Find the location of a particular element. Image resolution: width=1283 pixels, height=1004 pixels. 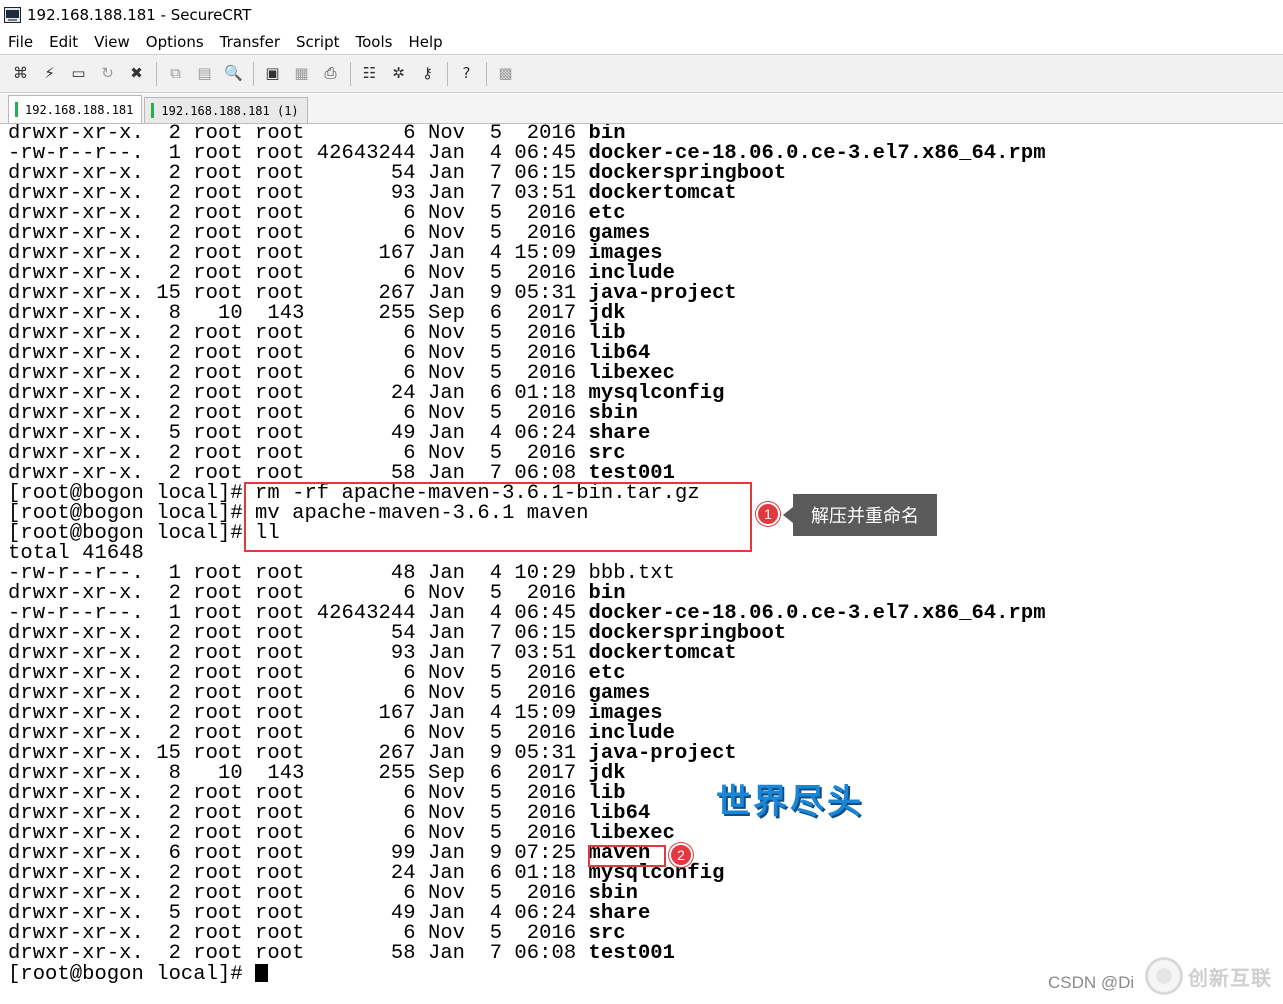

securecrt-app-icon is located at coordinates (12, 15).